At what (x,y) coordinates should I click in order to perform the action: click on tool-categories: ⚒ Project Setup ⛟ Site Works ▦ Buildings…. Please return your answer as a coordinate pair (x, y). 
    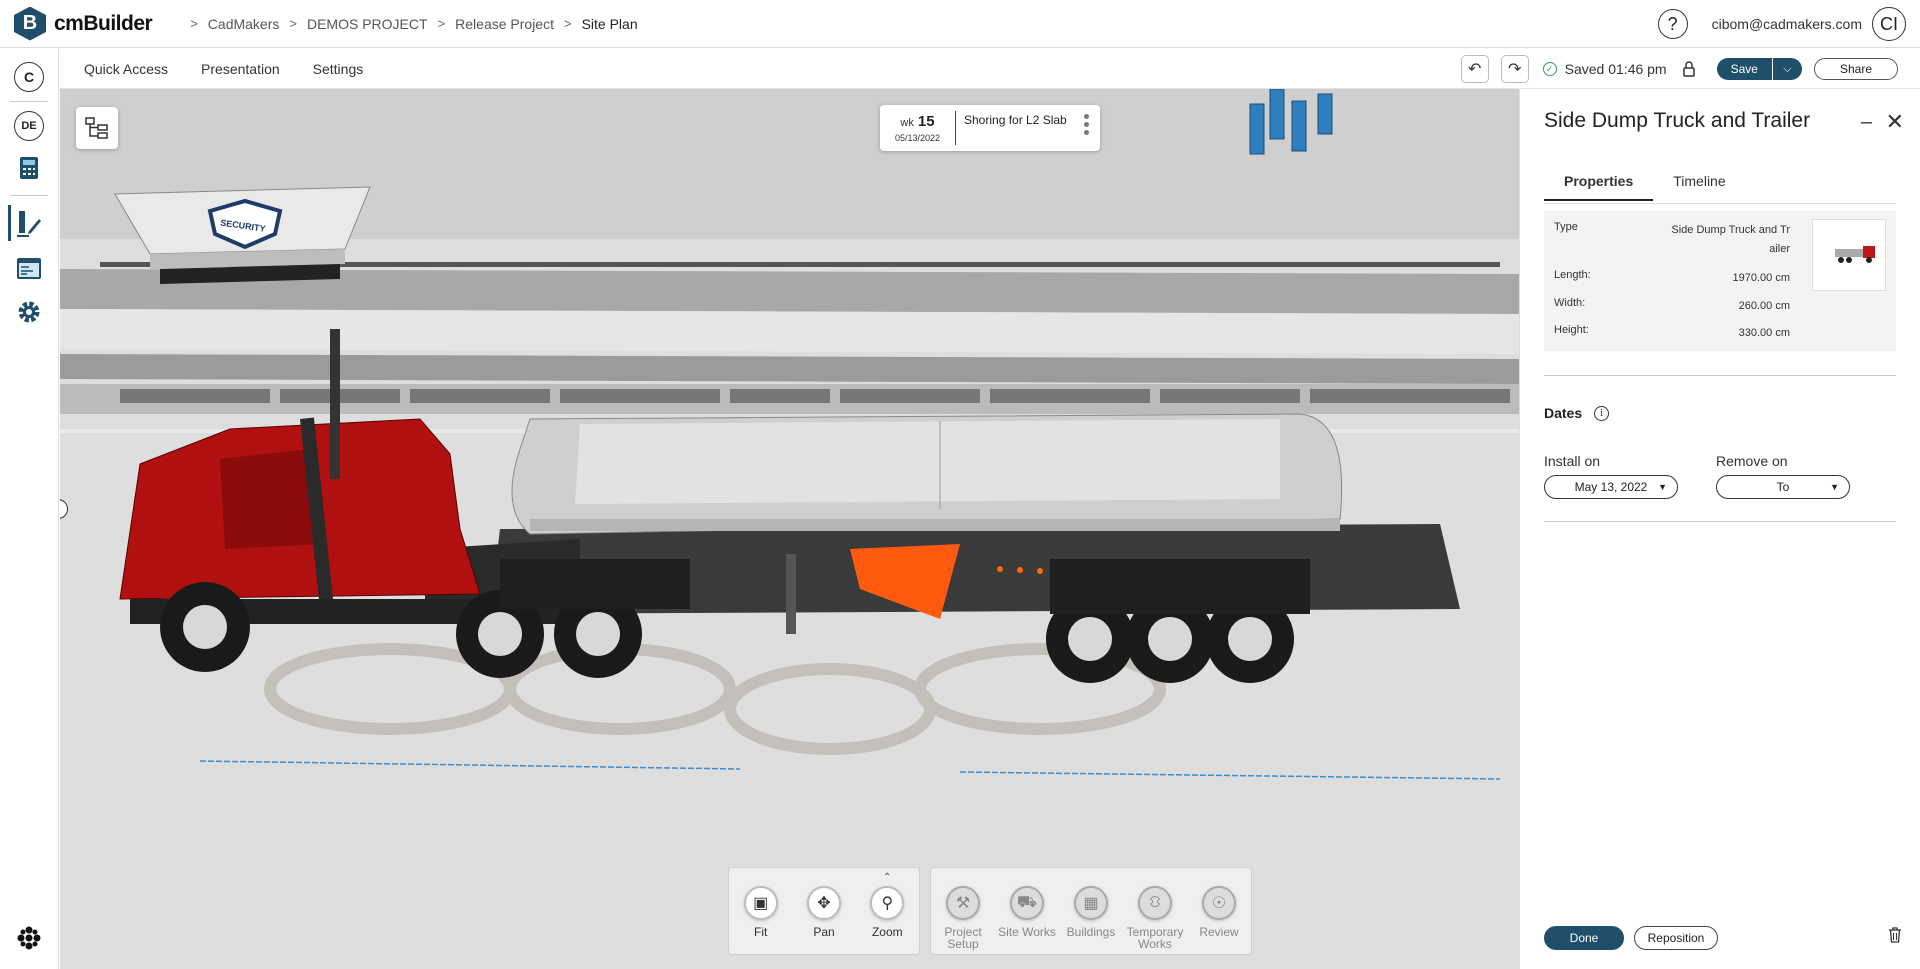
    Looking at the image, I should click on (1091, 911).